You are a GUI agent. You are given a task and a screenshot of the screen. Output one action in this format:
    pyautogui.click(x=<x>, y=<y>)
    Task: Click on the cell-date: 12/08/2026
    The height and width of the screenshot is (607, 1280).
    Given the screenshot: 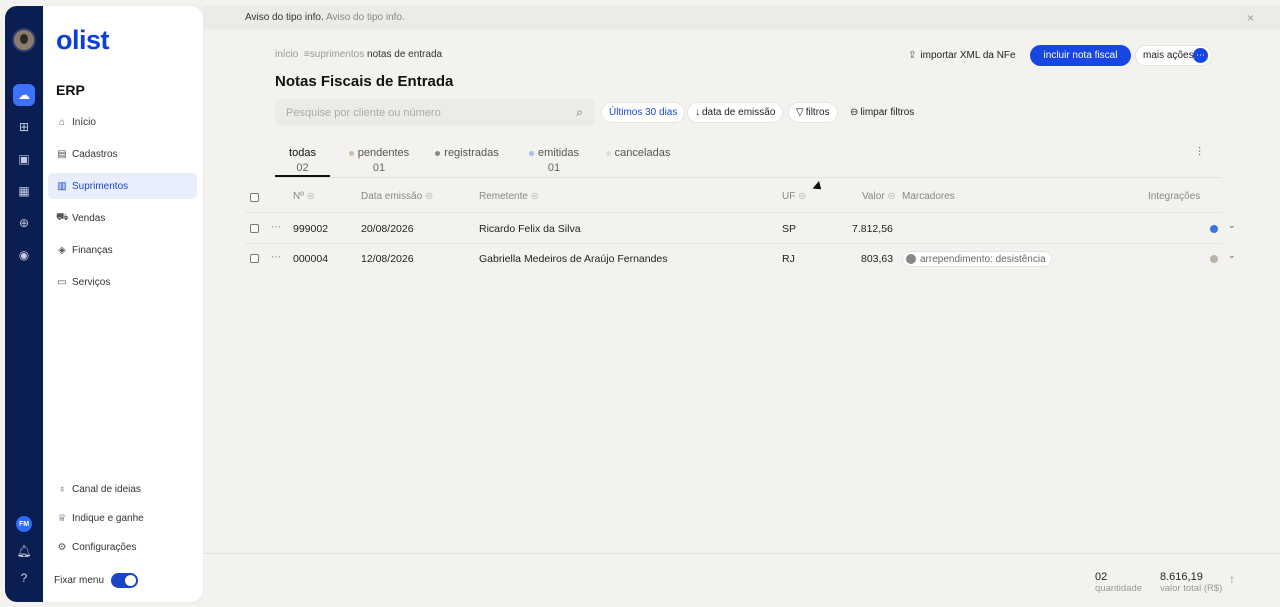 What is the action you would take?
    pyautogui.click(x=387, y=259)
    